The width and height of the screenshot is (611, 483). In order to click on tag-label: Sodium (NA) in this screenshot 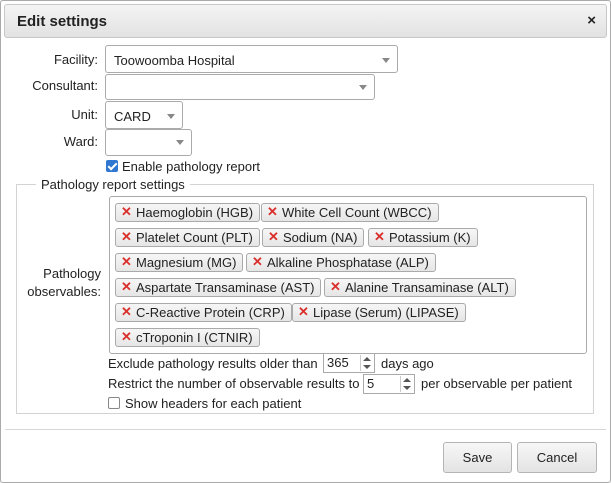, I will do `click(320, 237)`.